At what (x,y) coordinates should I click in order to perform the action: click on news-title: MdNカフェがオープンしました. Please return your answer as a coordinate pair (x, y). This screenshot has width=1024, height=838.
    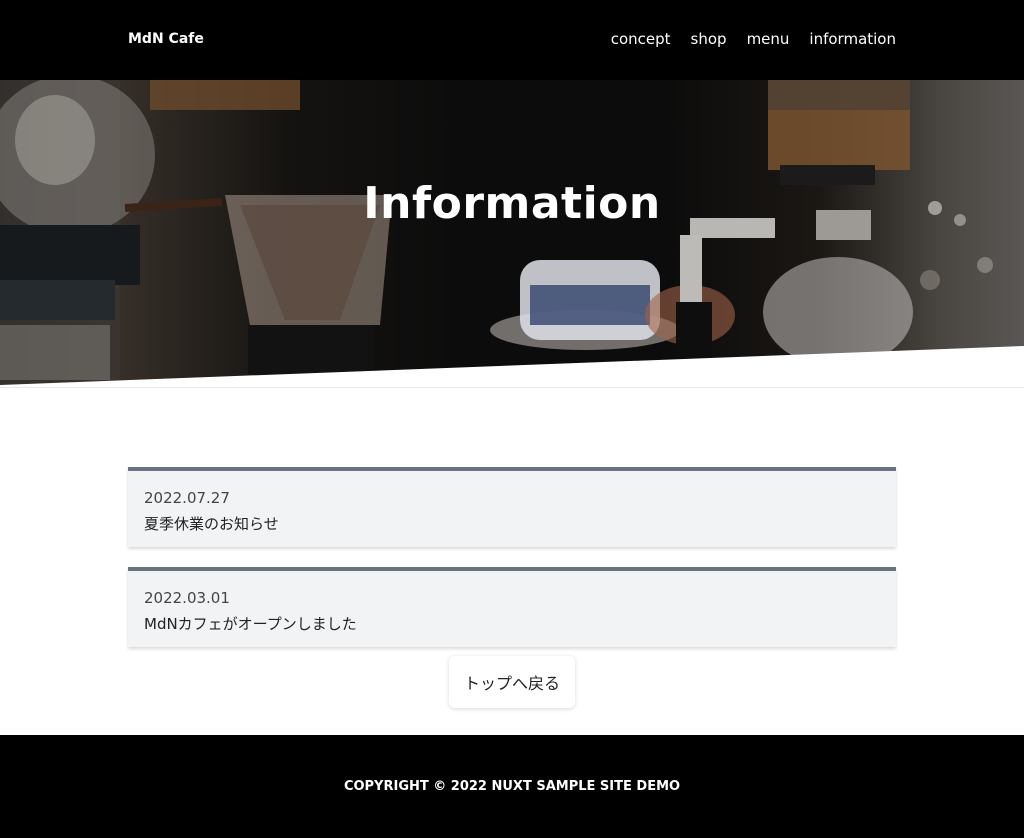
    Looking at the image, I should click on (250, 624).